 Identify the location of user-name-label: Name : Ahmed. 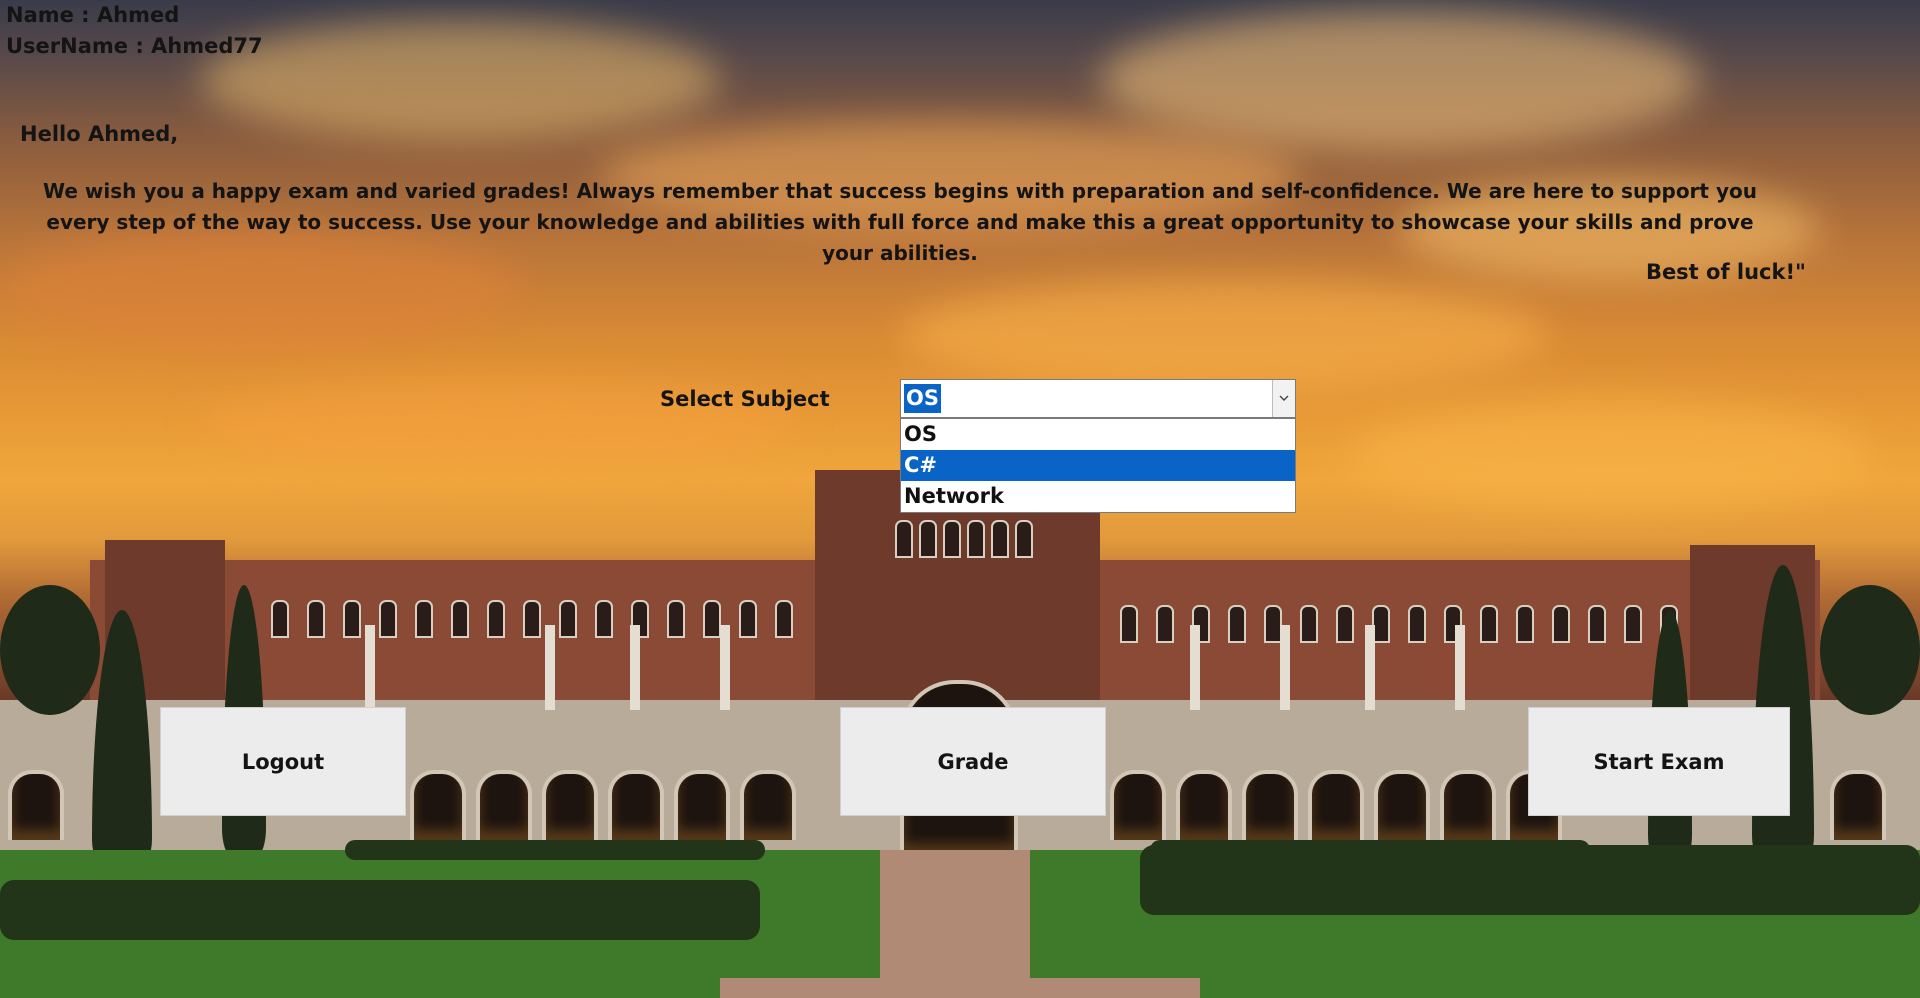
(93, 15).